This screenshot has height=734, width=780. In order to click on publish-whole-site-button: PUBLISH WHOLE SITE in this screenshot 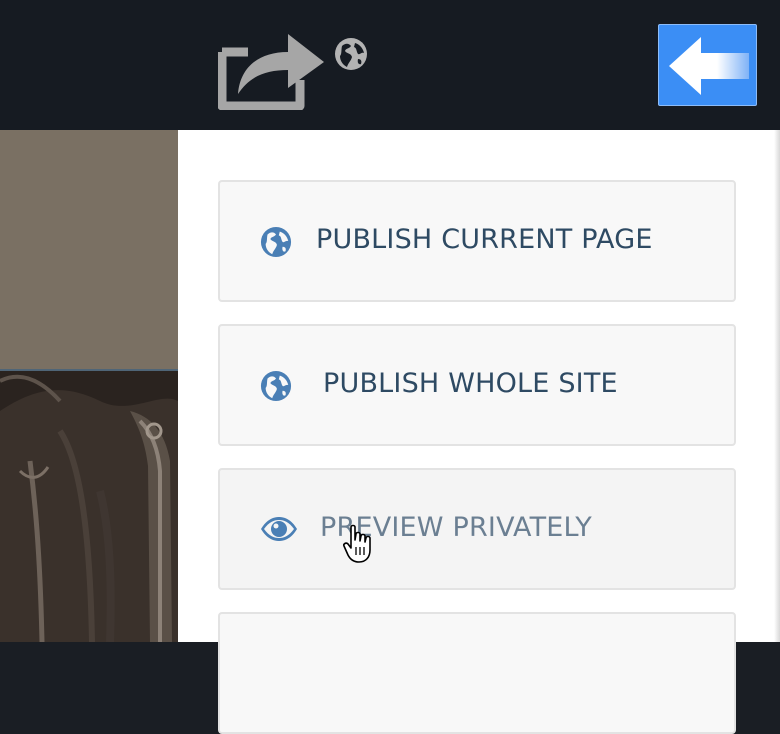, I will do `click(477, 385)`.